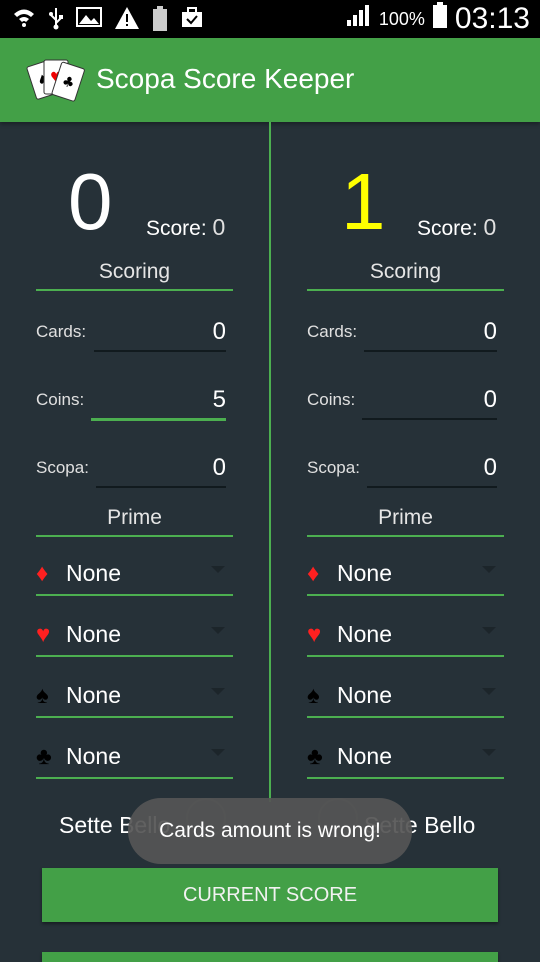 The width and height of the screenshot is (540, 962). I want to click on status-bar: 100% 03:13, so click(270, 19).